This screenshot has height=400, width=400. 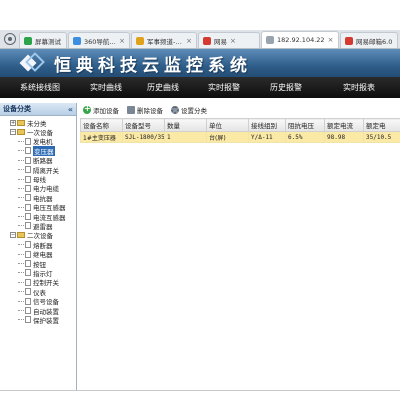 What do you see at coordinates (300, 39) in the screenshot?
I see `browser-tab-active: 182.92.104.22 ×` at bounding box center [300, 39].